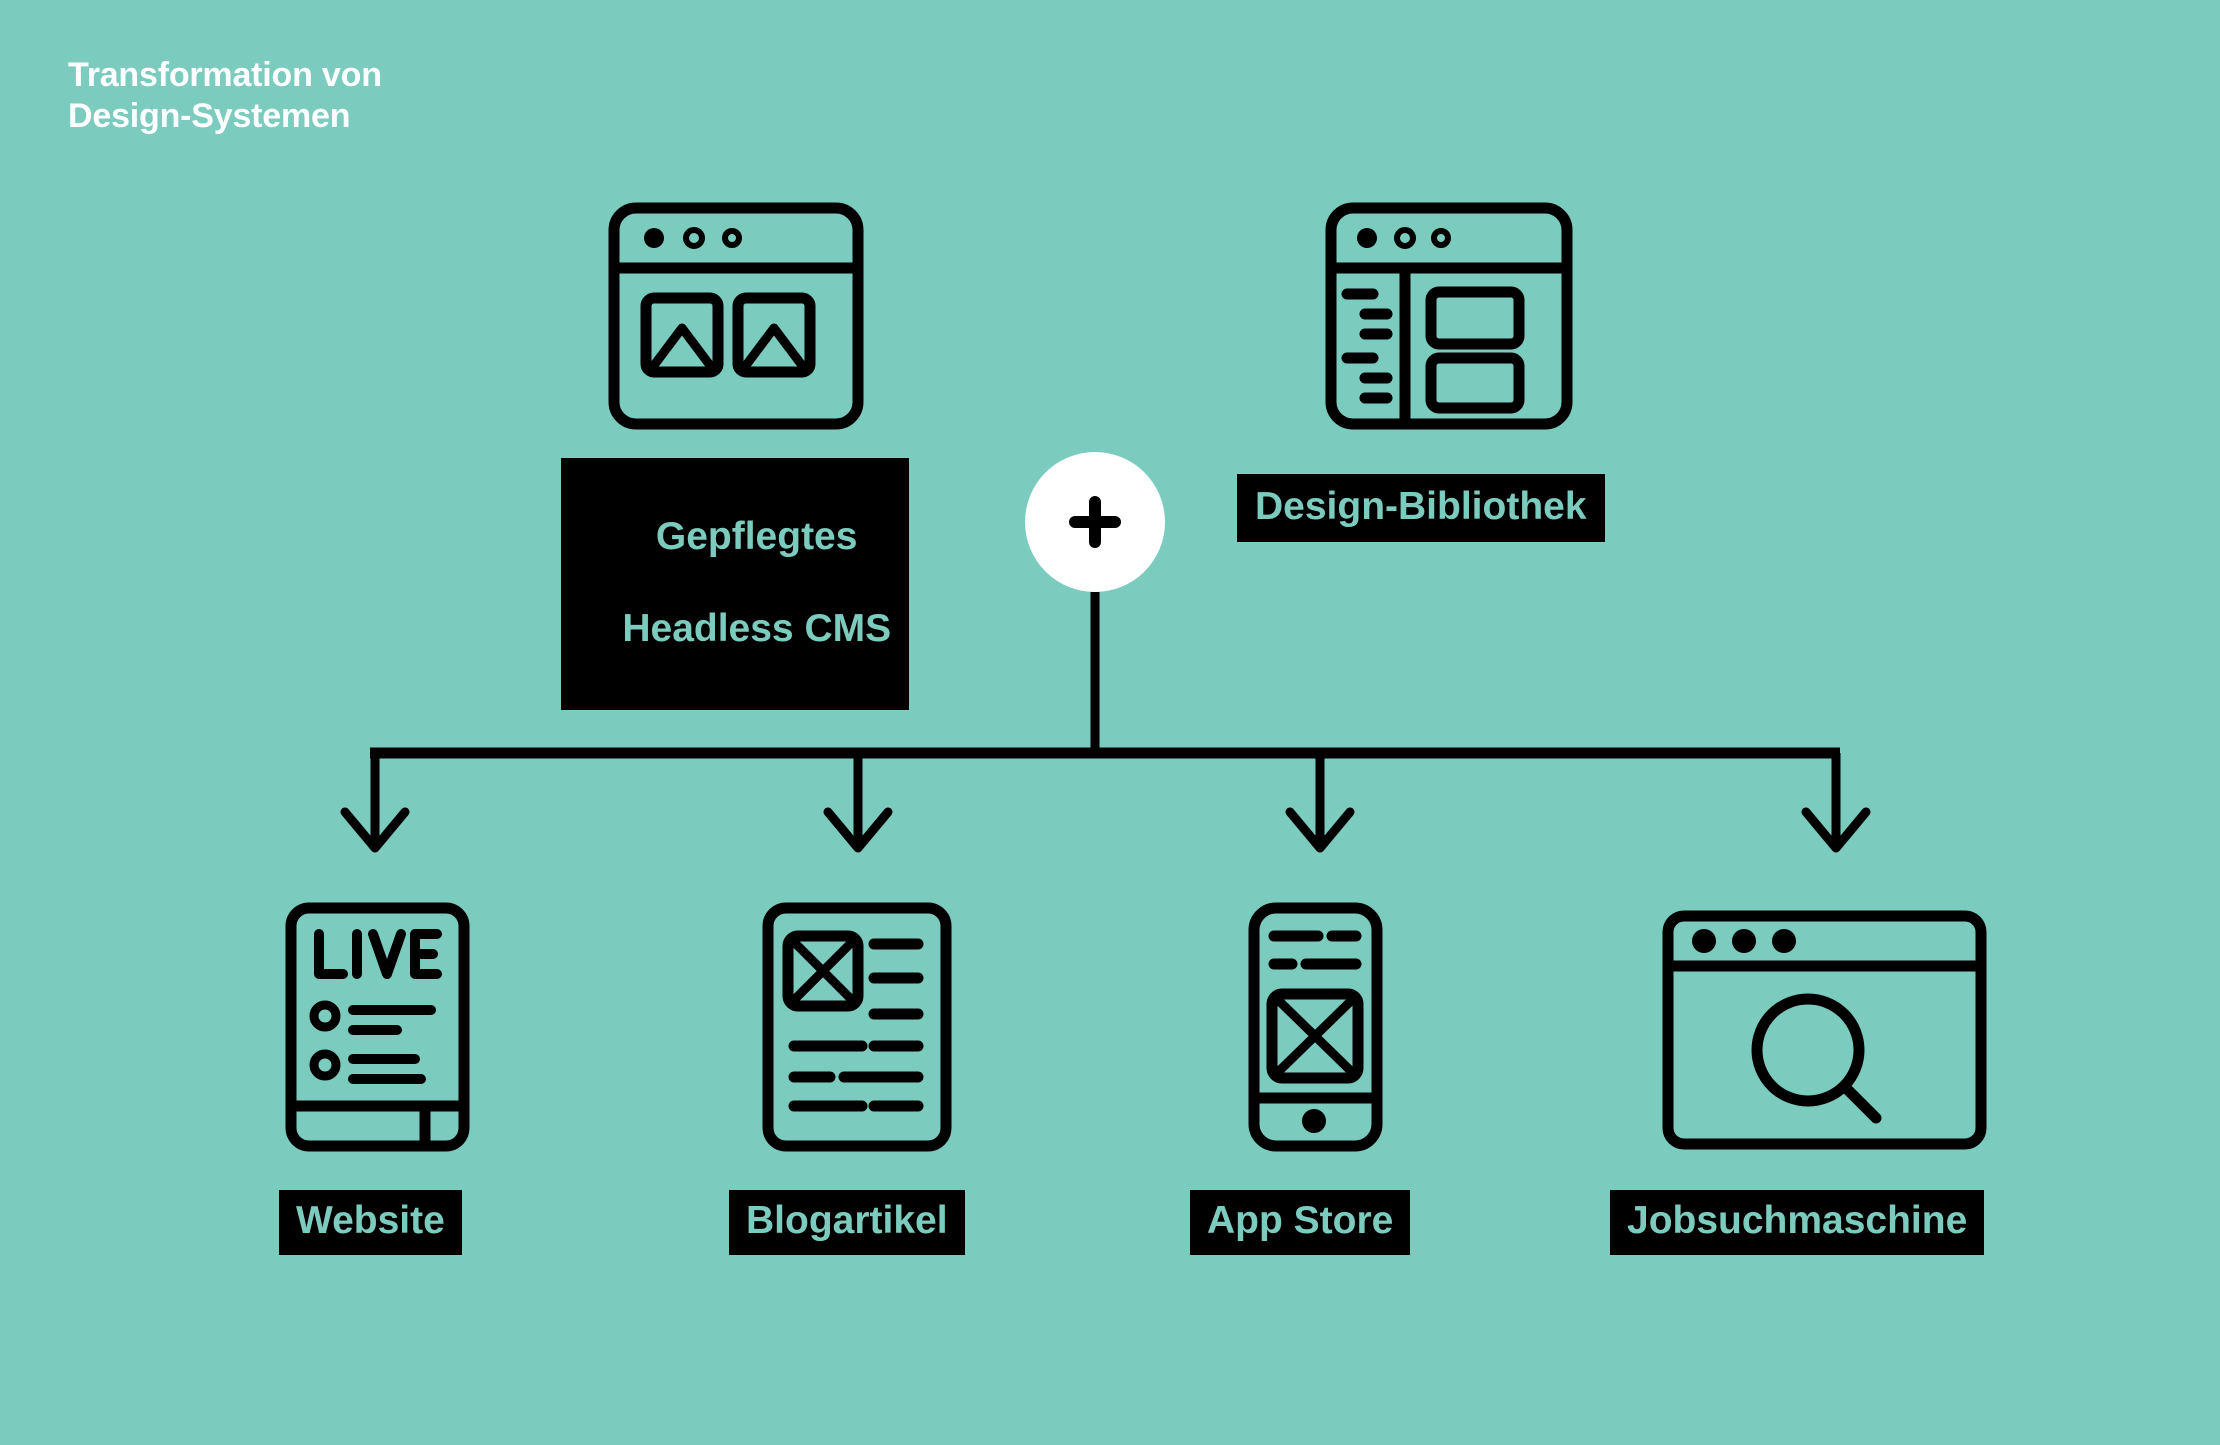 The width and height of the screenshot is (2220, 1445). Describe the element at coordinates (847, 1223) in the screenshot. I see `label-blogartikel: Blogartikel` at that location.